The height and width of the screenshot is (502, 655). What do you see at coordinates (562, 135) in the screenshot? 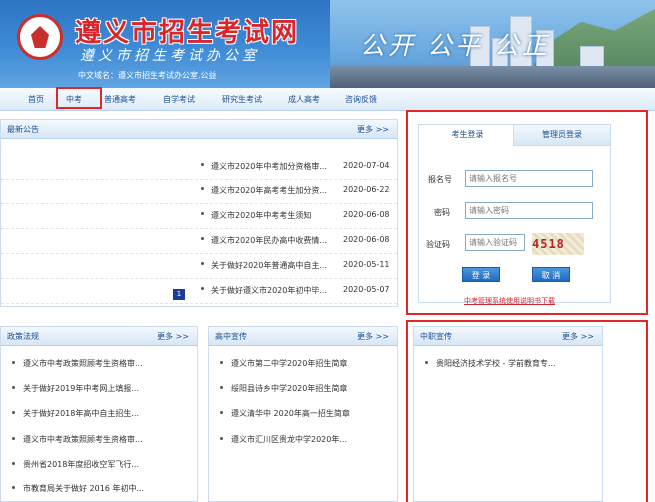
I see `tab-admin-login: 管理员登录` at bounding box center [562, 135].